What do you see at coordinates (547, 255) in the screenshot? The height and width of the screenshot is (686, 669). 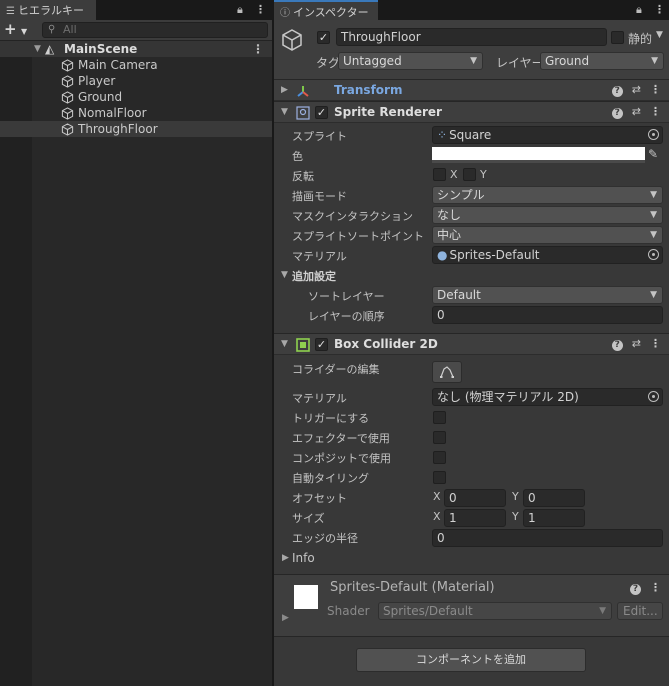 I see `material-field: ● Sprites-Default` at bounding box center [547, 255].